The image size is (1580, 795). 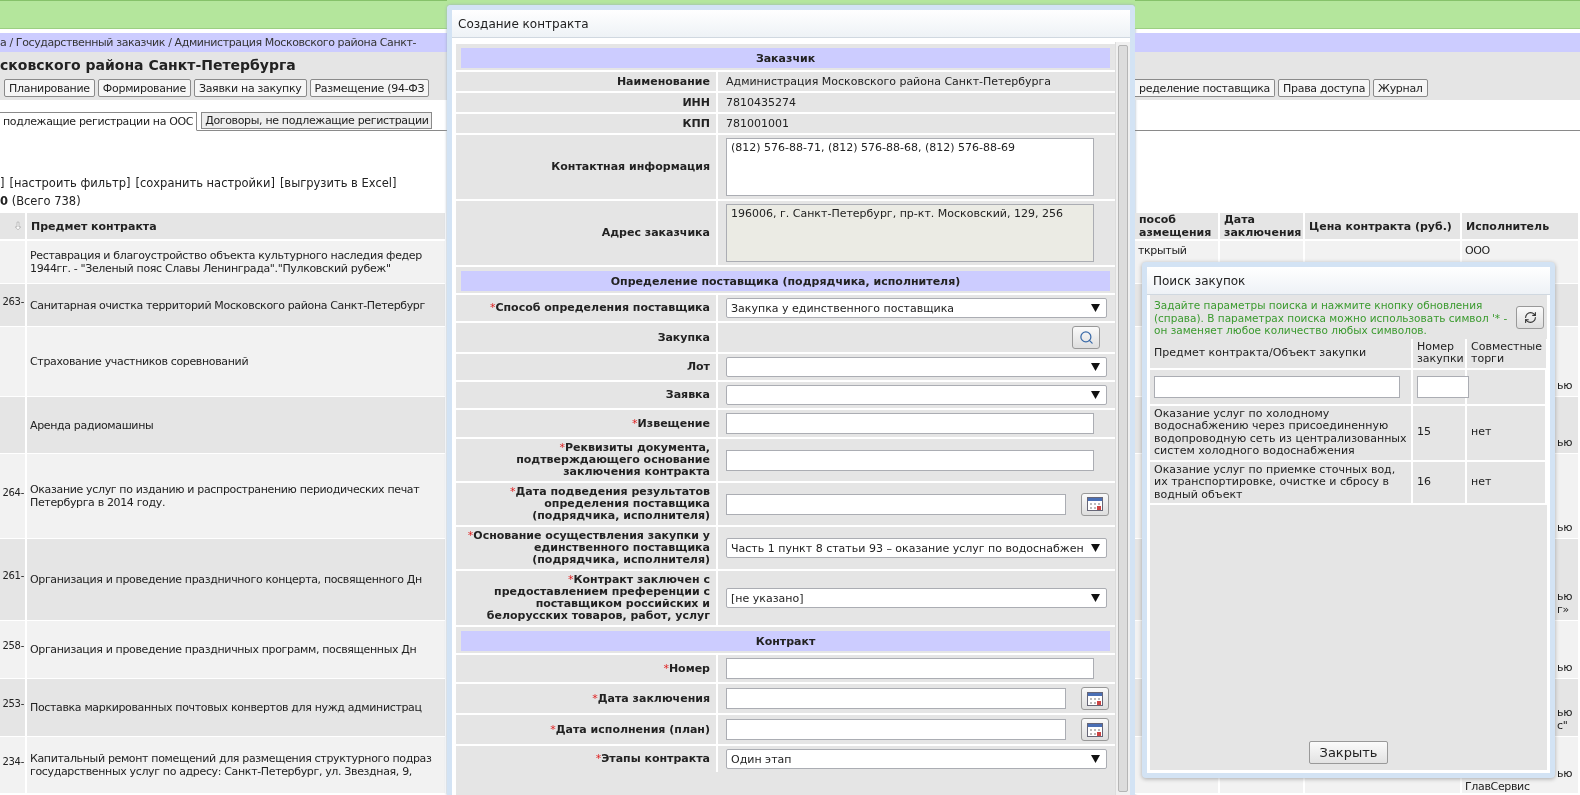 I want to click on column-header: Цена контракта (руб.), so click(x=1380, y=226).